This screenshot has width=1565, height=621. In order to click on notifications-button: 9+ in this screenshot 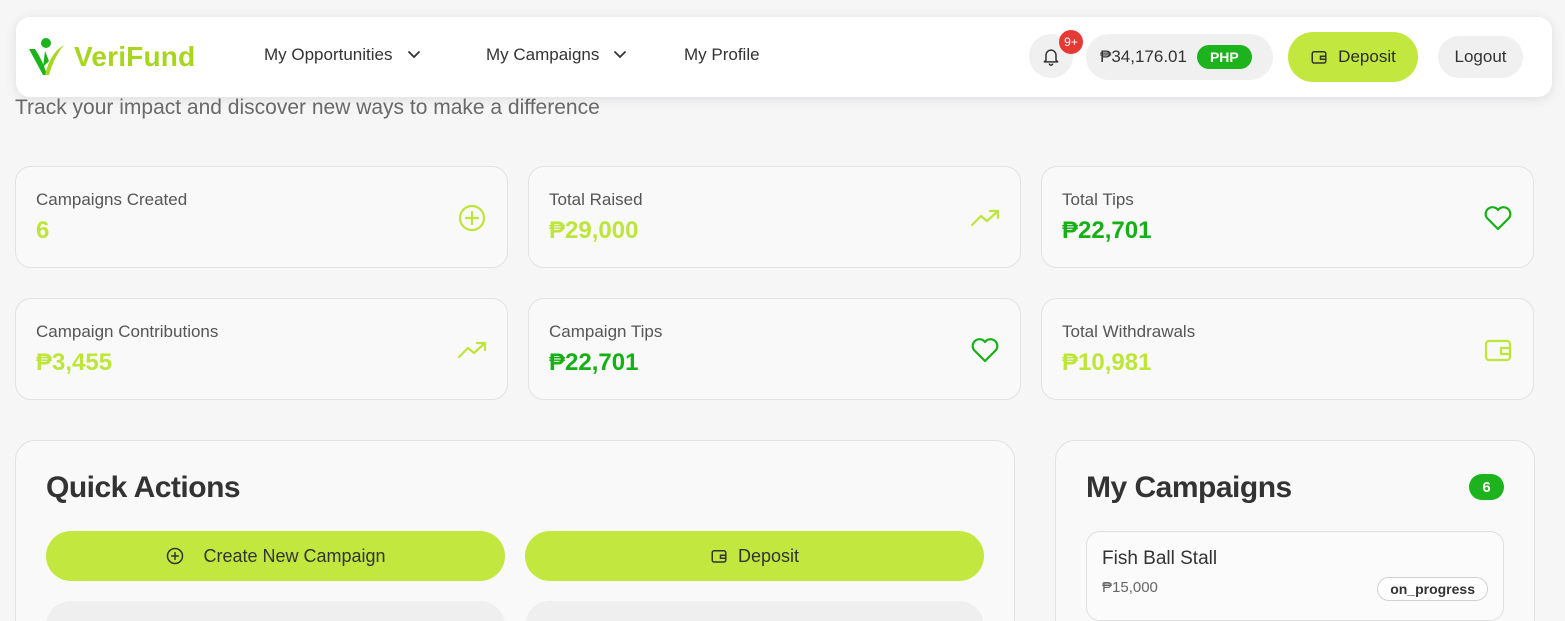, I will do `click(1056, 54)`.